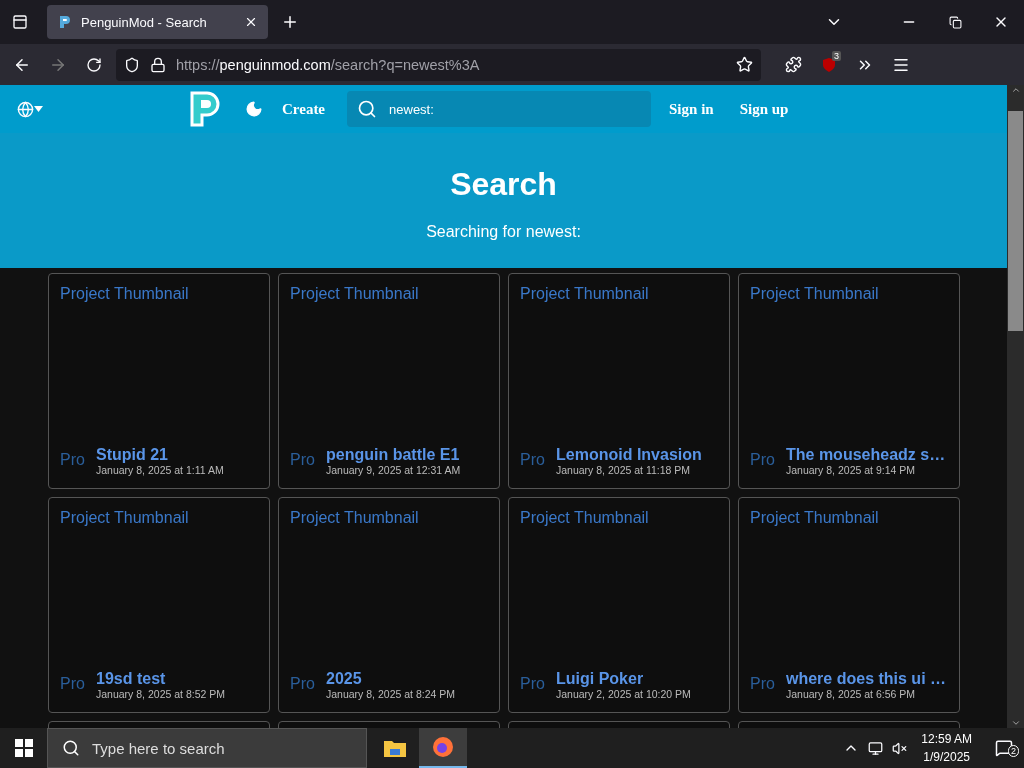 This screenshot has height=768, width=1024. I want to click on windows-start-icon, so click(24, 748).